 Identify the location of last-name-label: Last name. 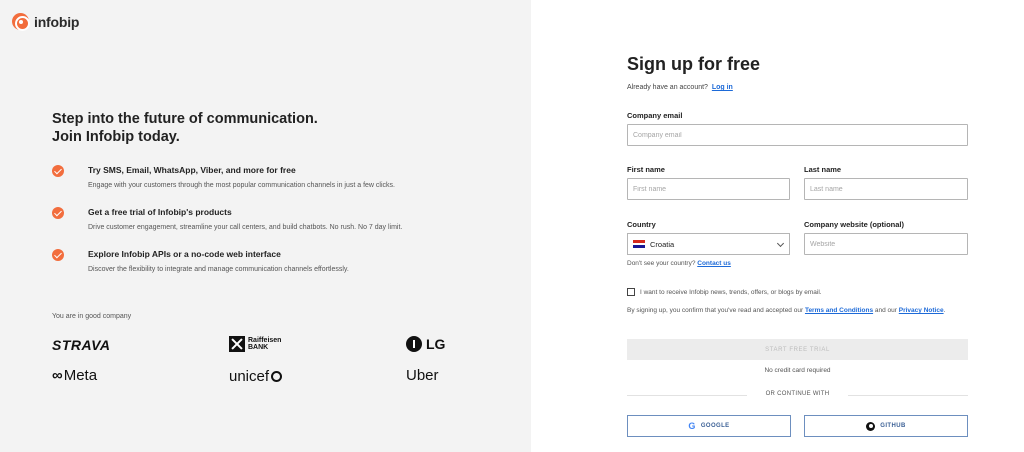
(823, 169).